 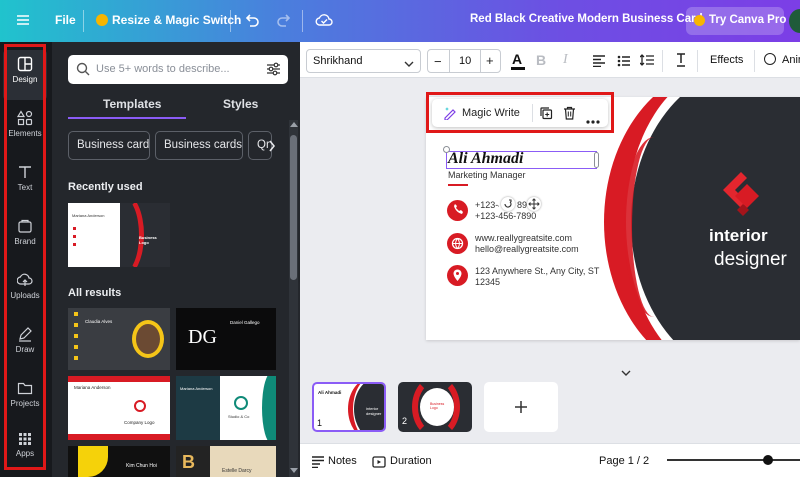 What do you see at coordinates (733, 460) in the screenshot?
I see `zoom-slider-track` at bounding box center [733, 460].